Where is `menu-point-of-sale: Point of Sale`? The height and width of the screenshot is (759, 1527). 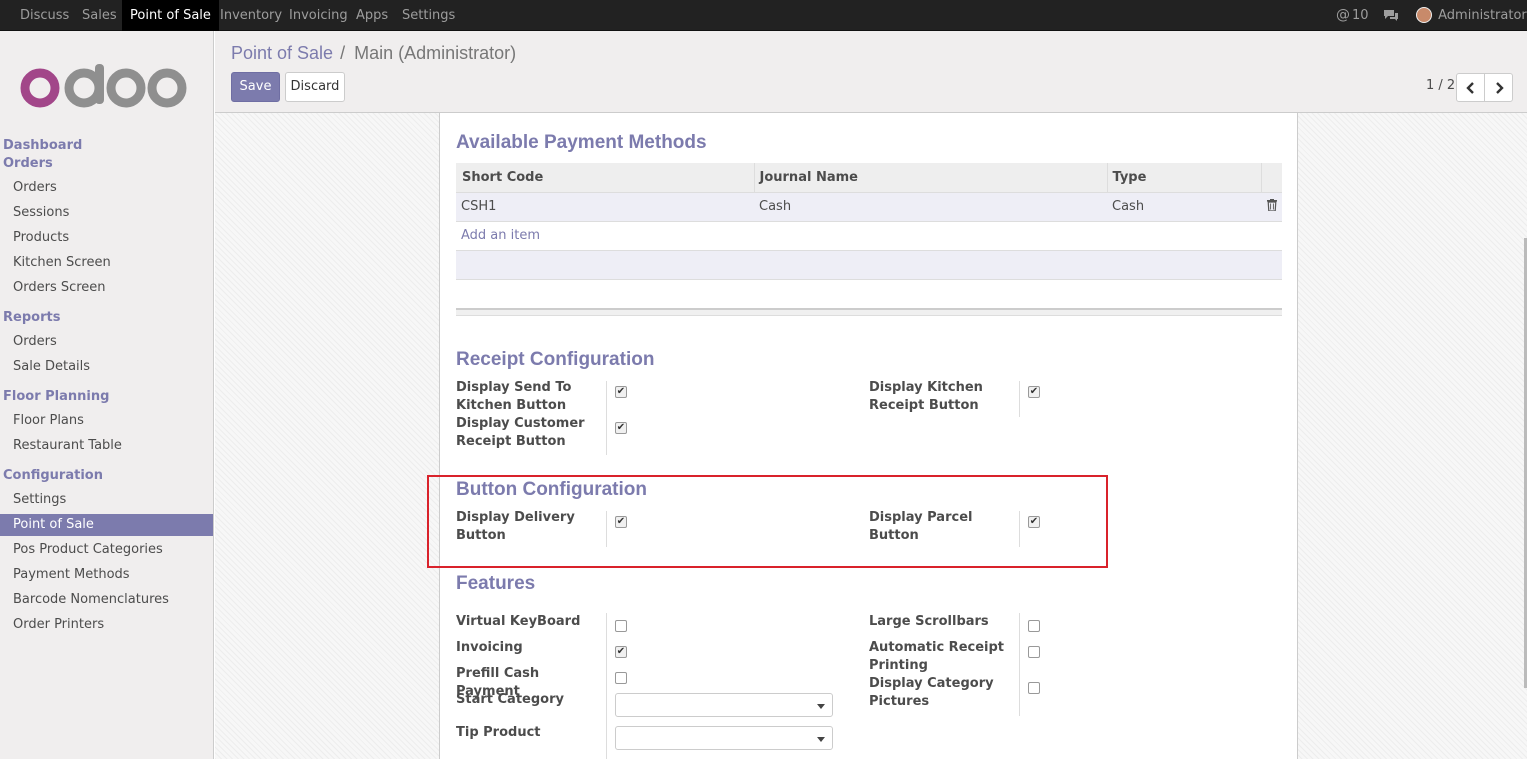
menu-point-of-sale: Point of Sale is located at coordinates (170, 15).